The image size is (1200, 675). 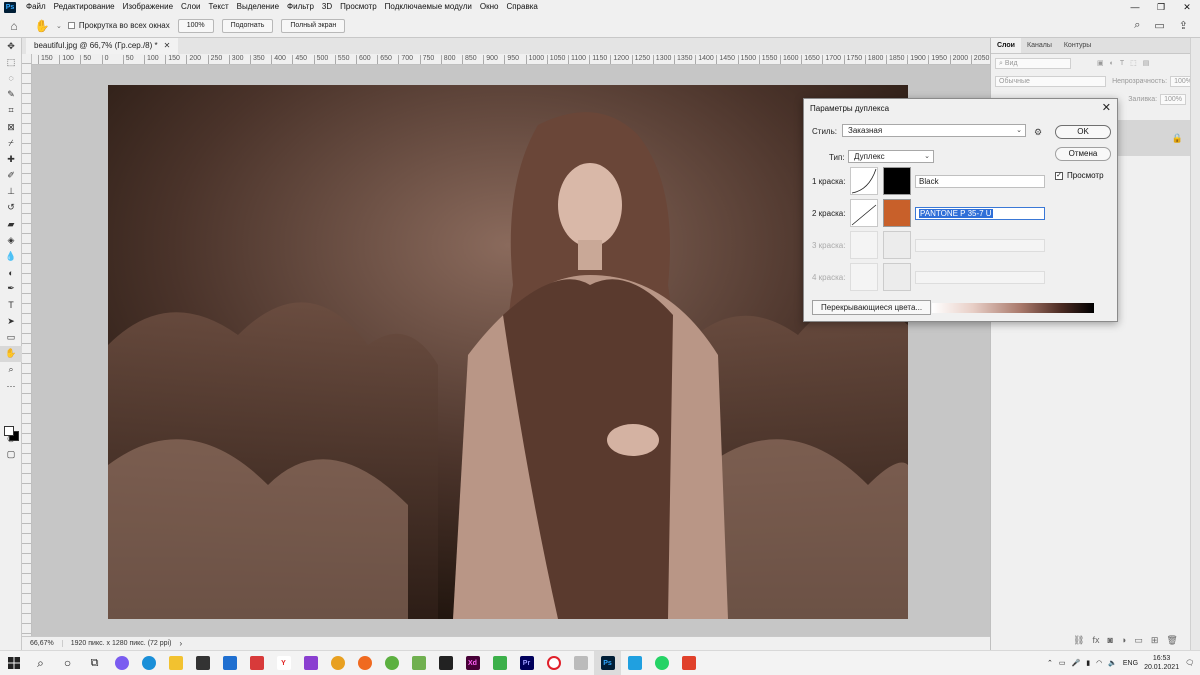 What do you see at coordinates (36, 7) in the screenshot?
I see `menu-file: Файл` at bounding box center [36, 7].